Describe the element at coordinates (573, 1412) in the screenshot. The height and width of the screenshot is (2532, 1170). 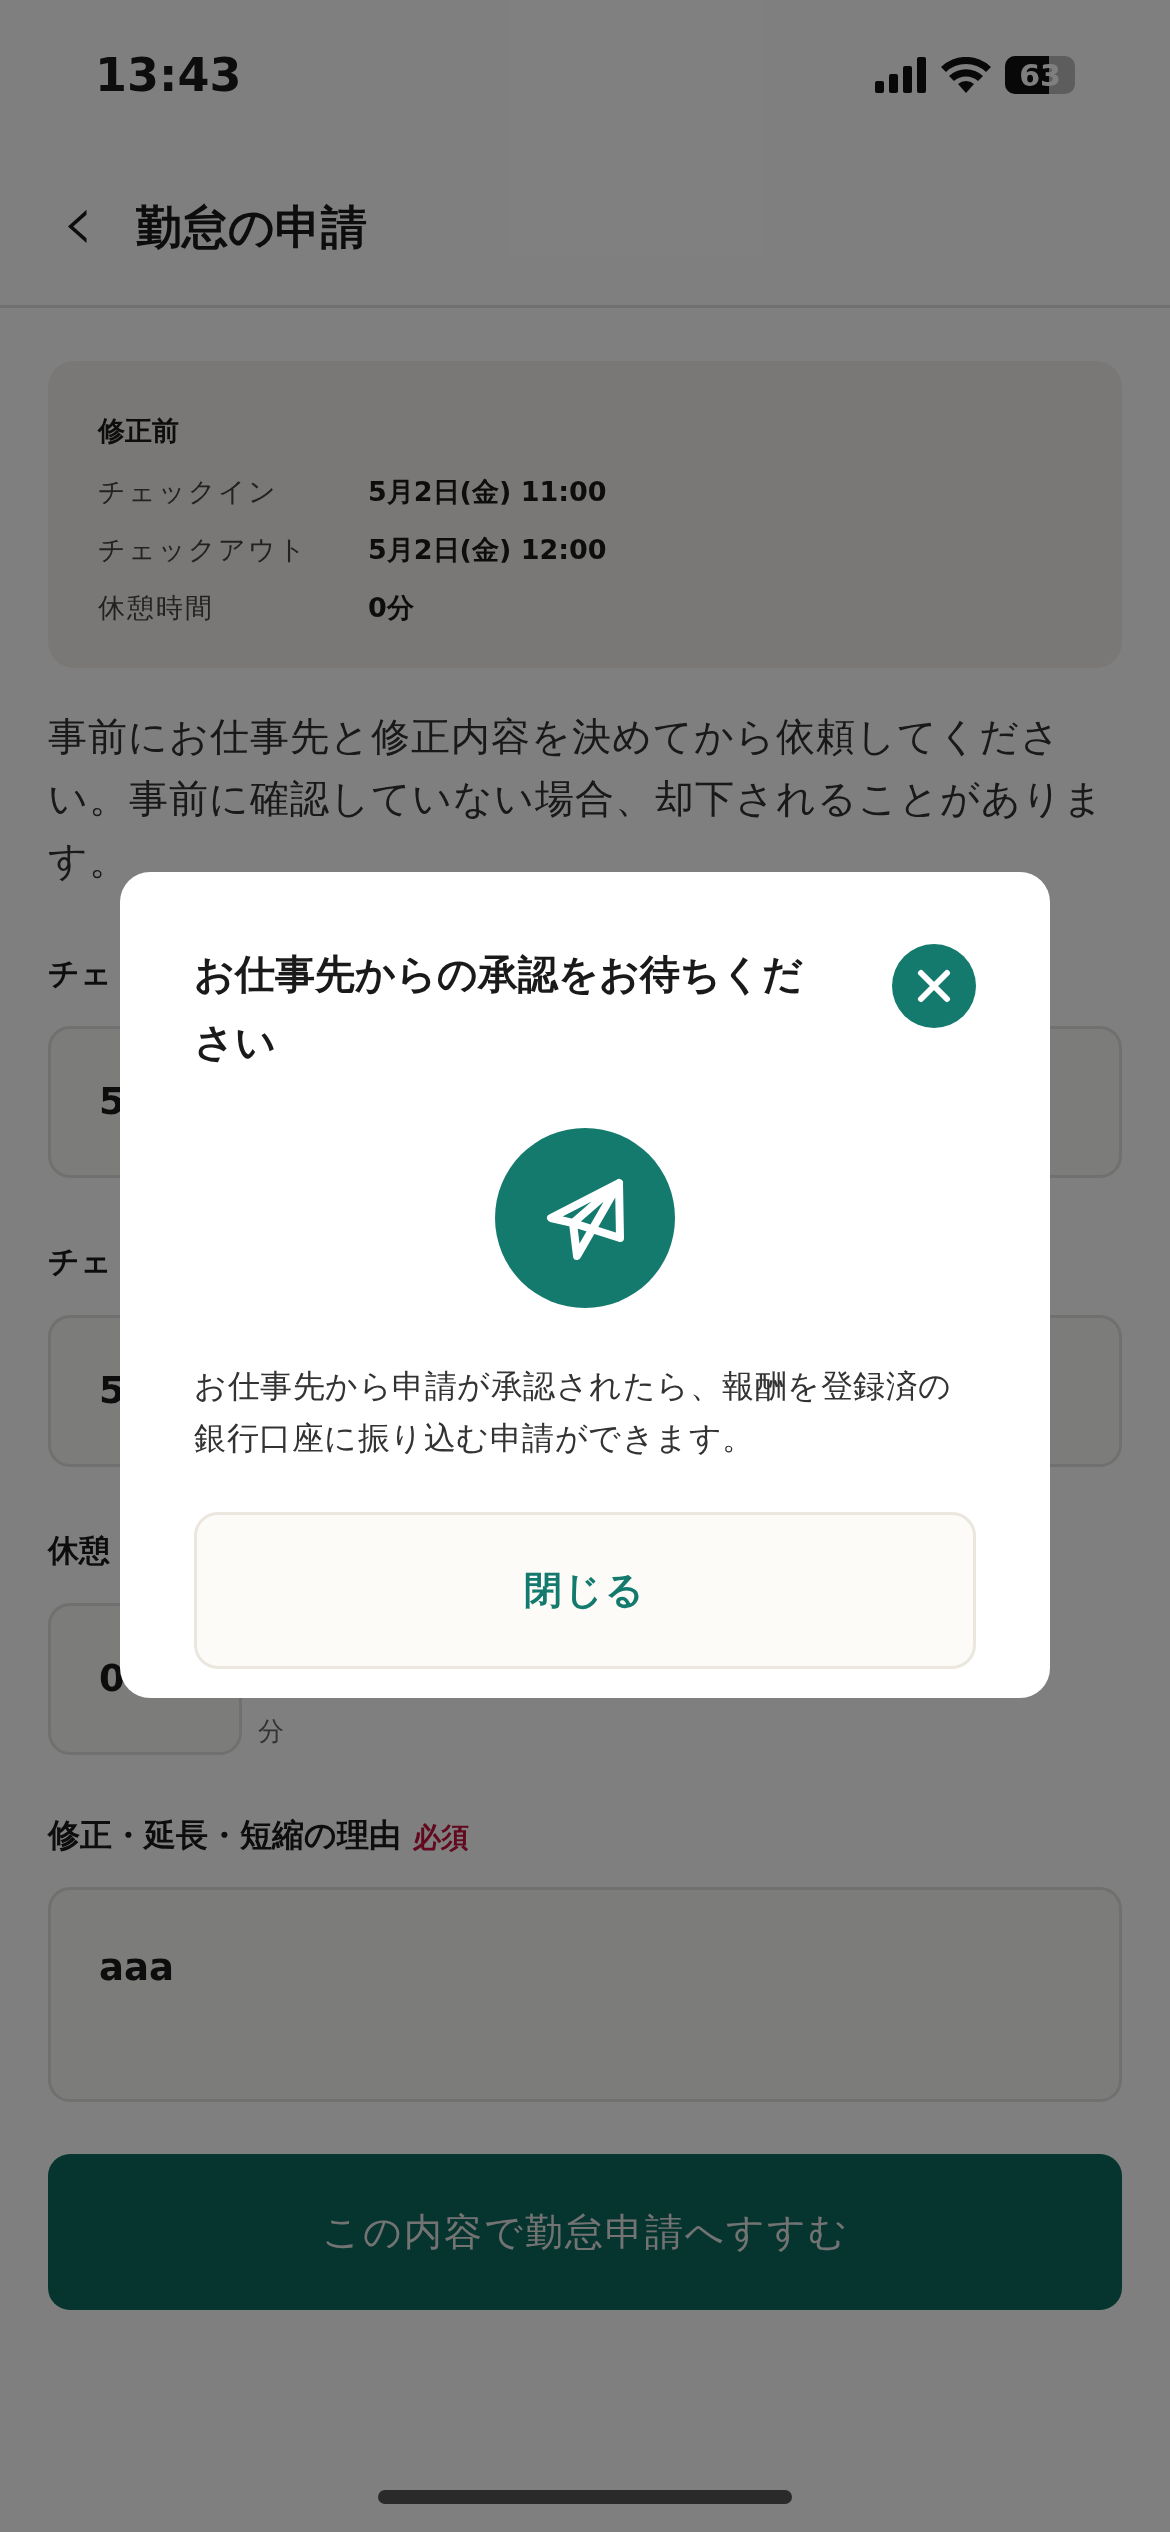
I see `dialog-message: お仕事先から申請が承認されたら、報酬を登録済の銀行口座に振り込む申請ができます。` at that location.